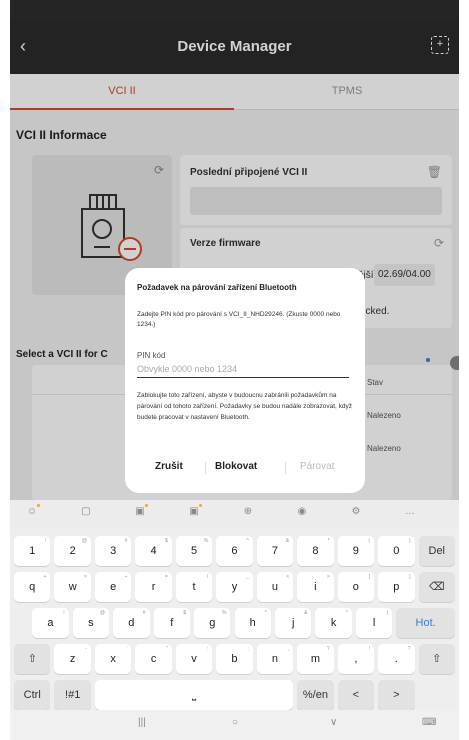 The height and width of the screenshot is (740, 469). I want to click on home-icon: ○, so click(235, 722).